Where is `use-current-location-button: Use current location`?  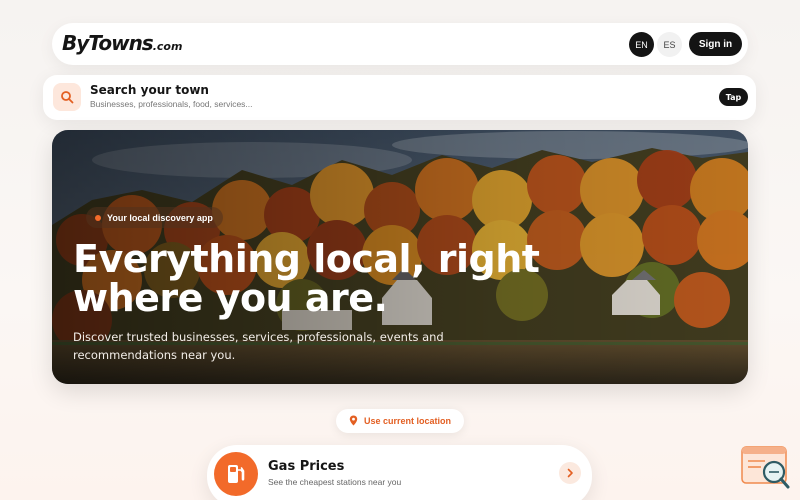
use-current-location-button: Use current location is located at coordinates (400, 421).